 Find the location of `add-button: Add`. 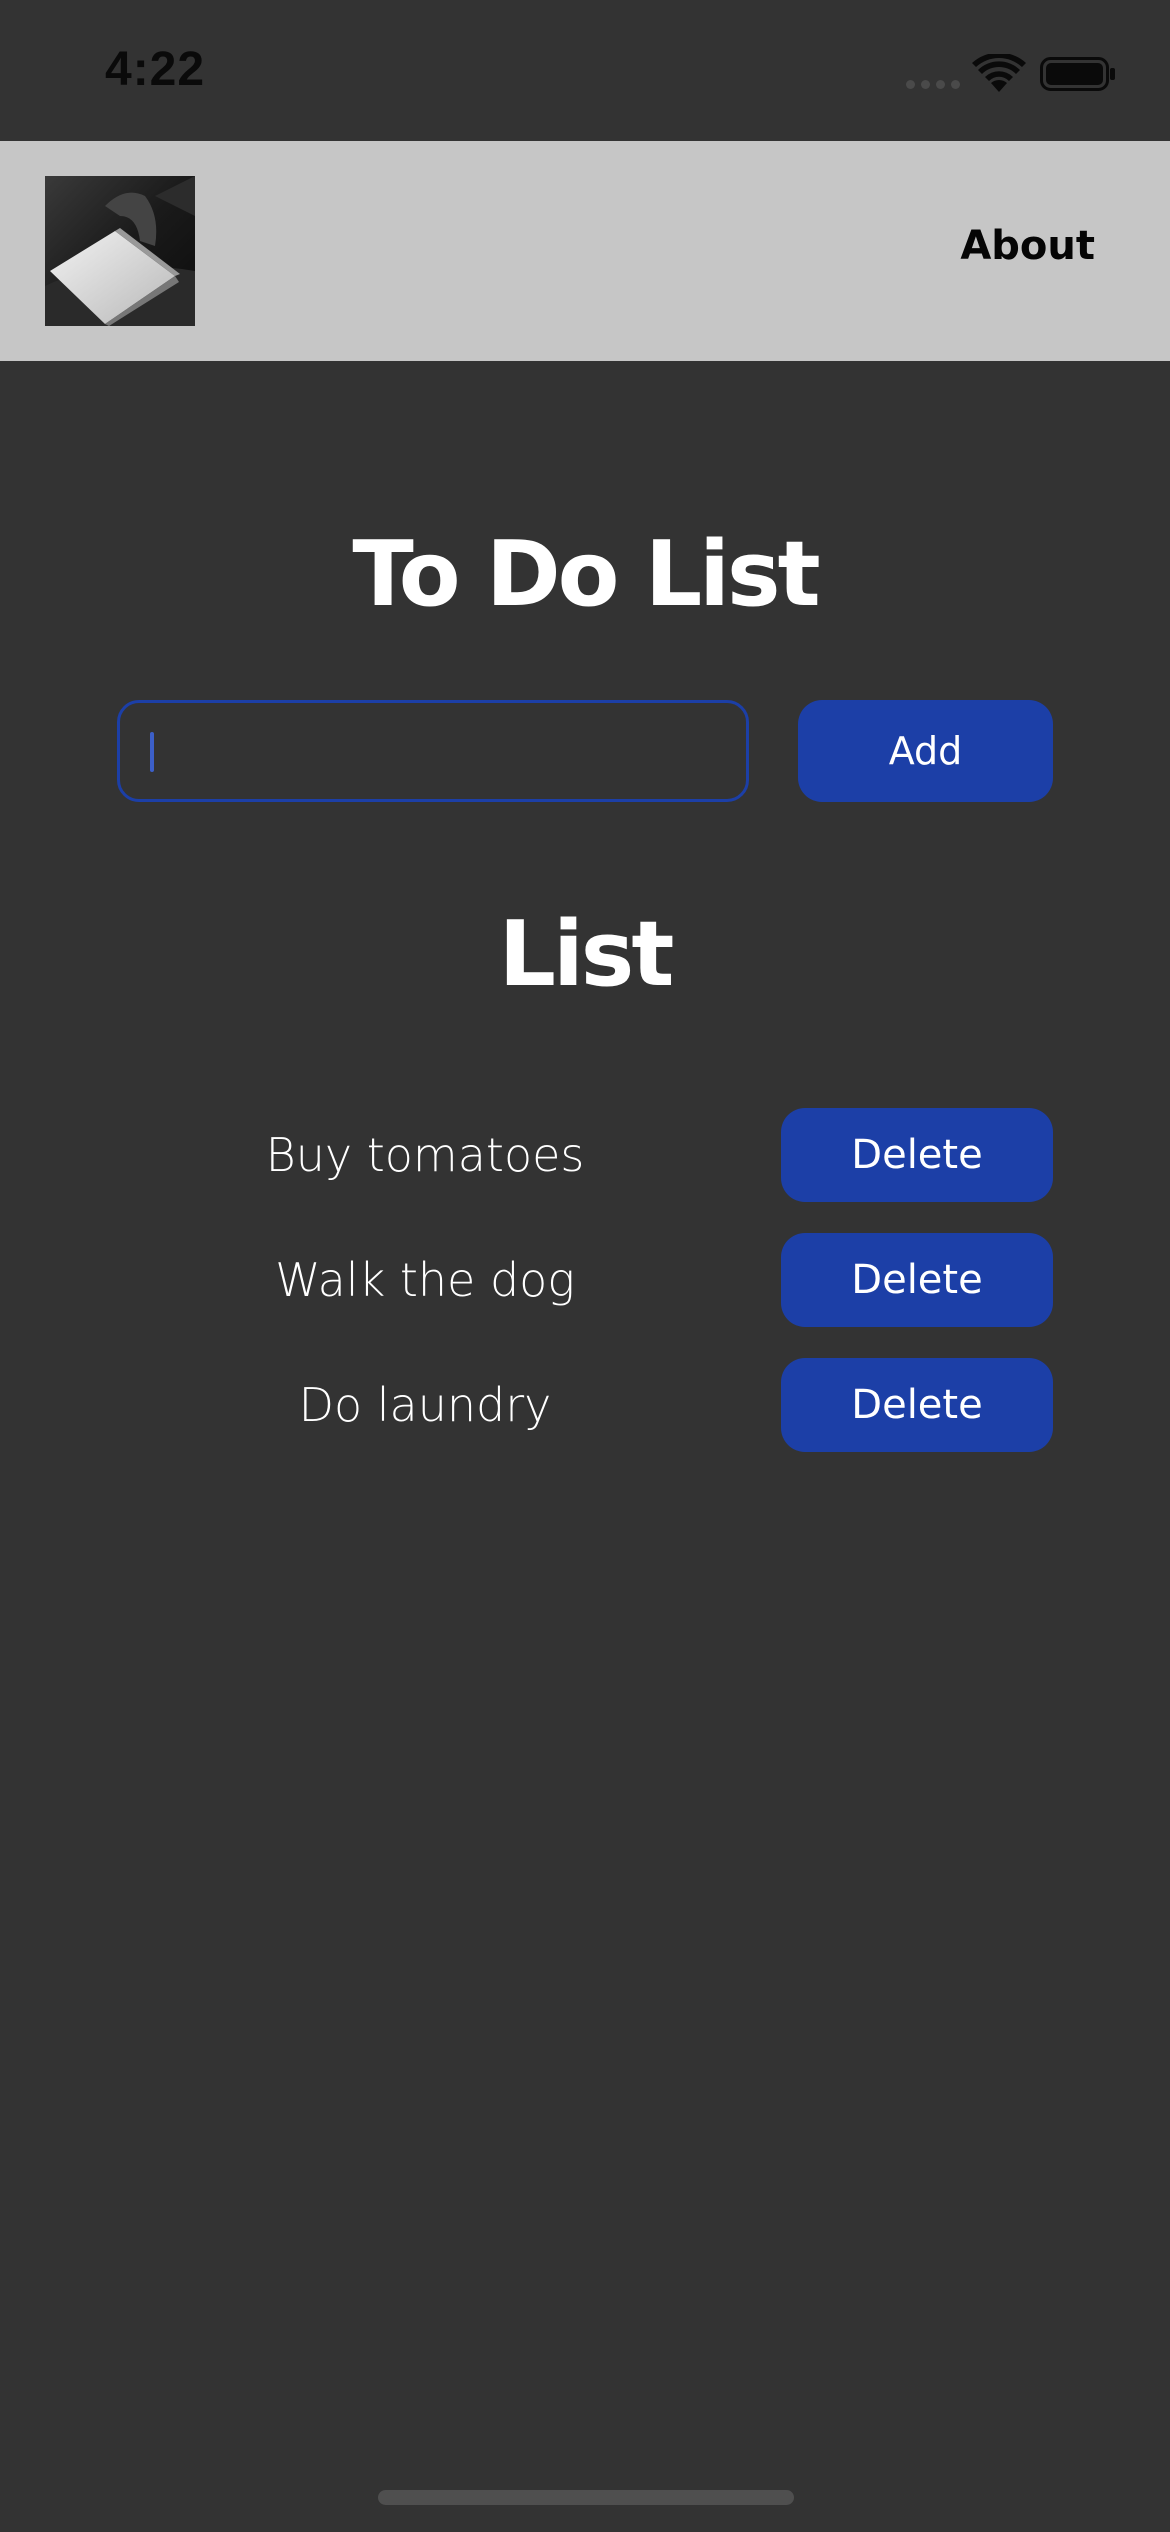

add-button: Add is located at coordinates (925, 751).